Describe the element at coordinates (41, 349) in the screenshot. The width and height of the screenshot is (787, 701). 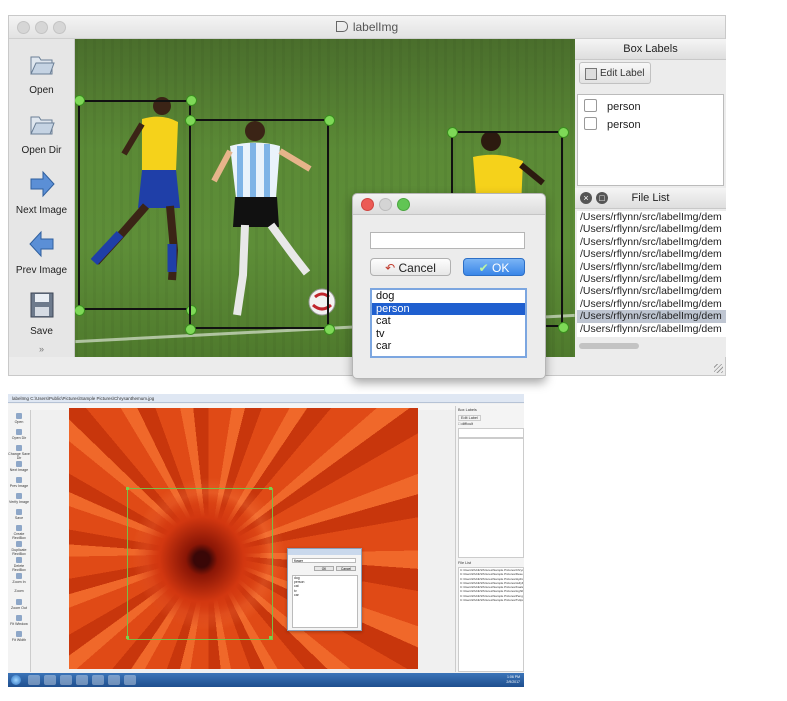
I see `more-chevron-icon: »` at that location.